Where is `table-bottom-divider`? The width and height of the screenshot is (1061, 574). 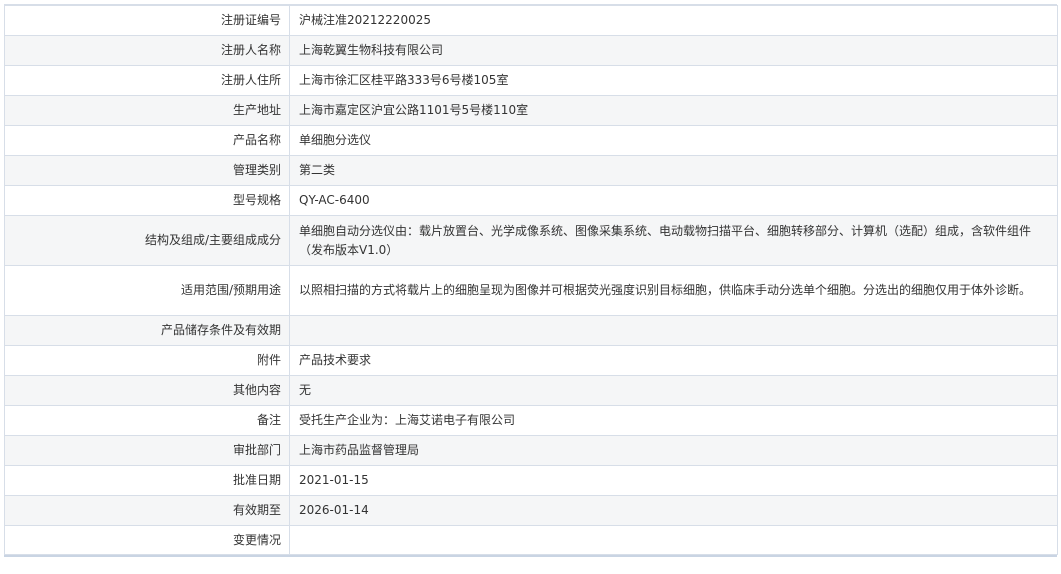 table-bottom-divider is located at coordinates (530, 556).